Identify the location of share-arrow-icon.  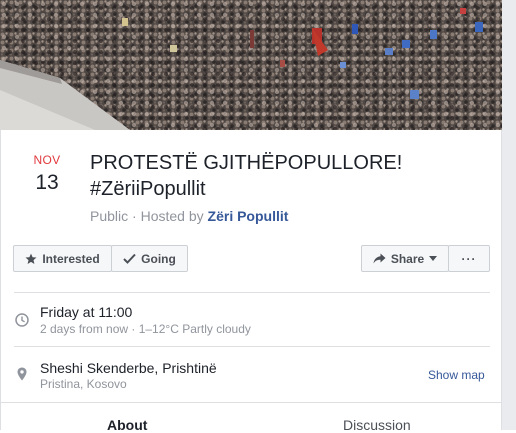
(379, 258).